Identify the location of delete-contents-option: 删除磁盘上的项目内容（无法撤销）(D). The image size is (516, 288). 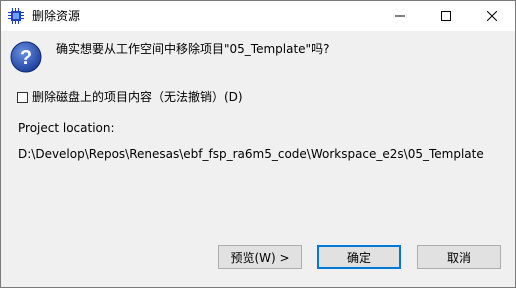
(130, 97).